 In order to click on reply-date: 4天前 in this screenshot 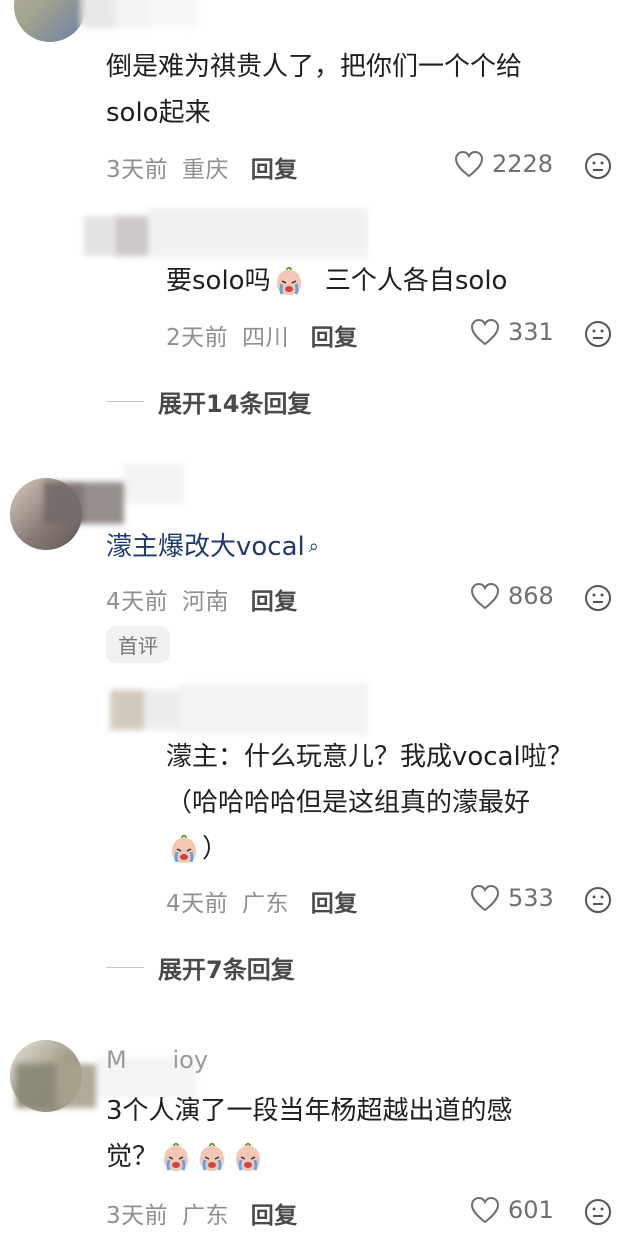, I will do `click(197, 904)`.